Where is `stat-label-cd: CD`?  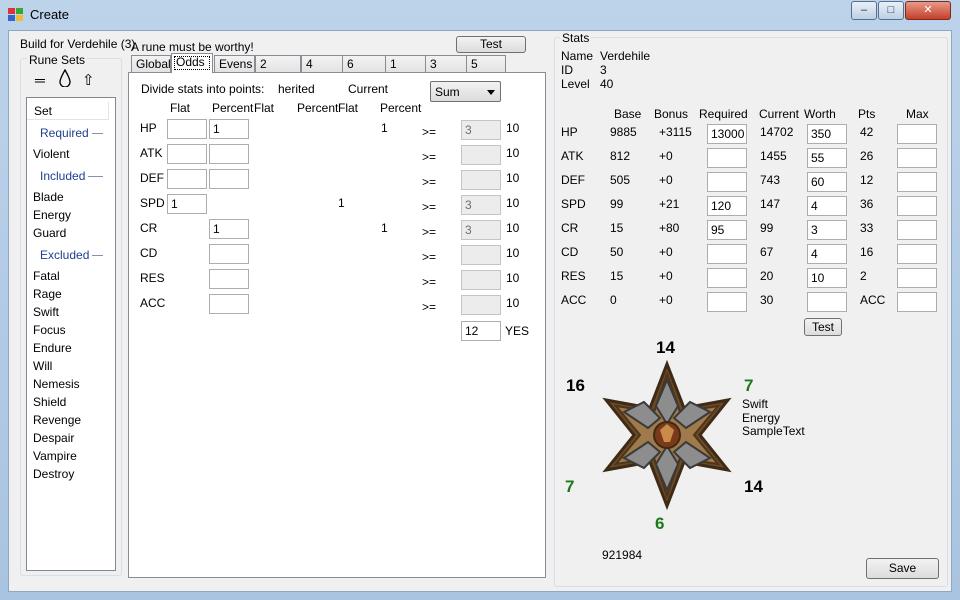 stat-label-cd: CD is located at coordinates (149, 253).